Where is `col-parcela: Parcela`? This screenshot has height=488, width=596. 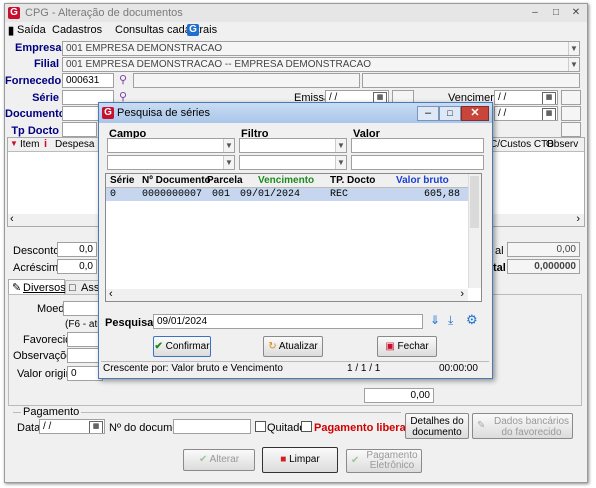
col-parcela: Parcela is located at coordinates (225, 180).